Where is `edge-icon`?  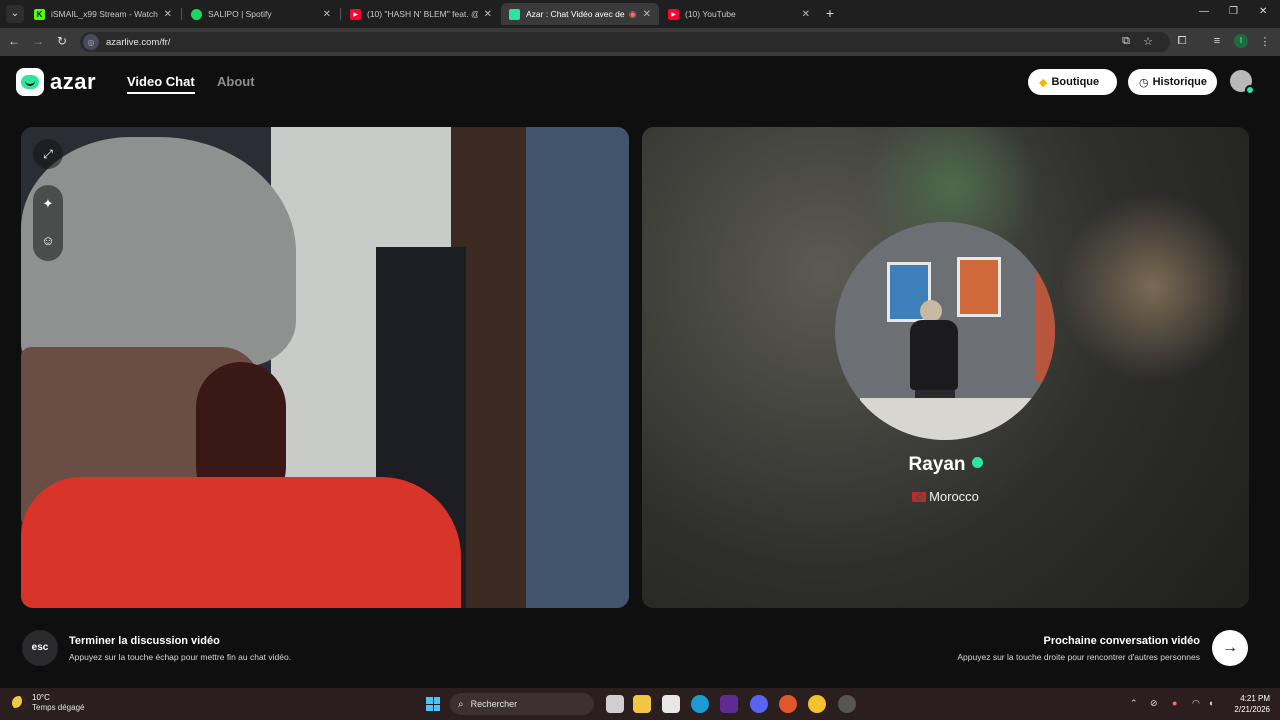 edge-icon is located at coordinates (700, 704).